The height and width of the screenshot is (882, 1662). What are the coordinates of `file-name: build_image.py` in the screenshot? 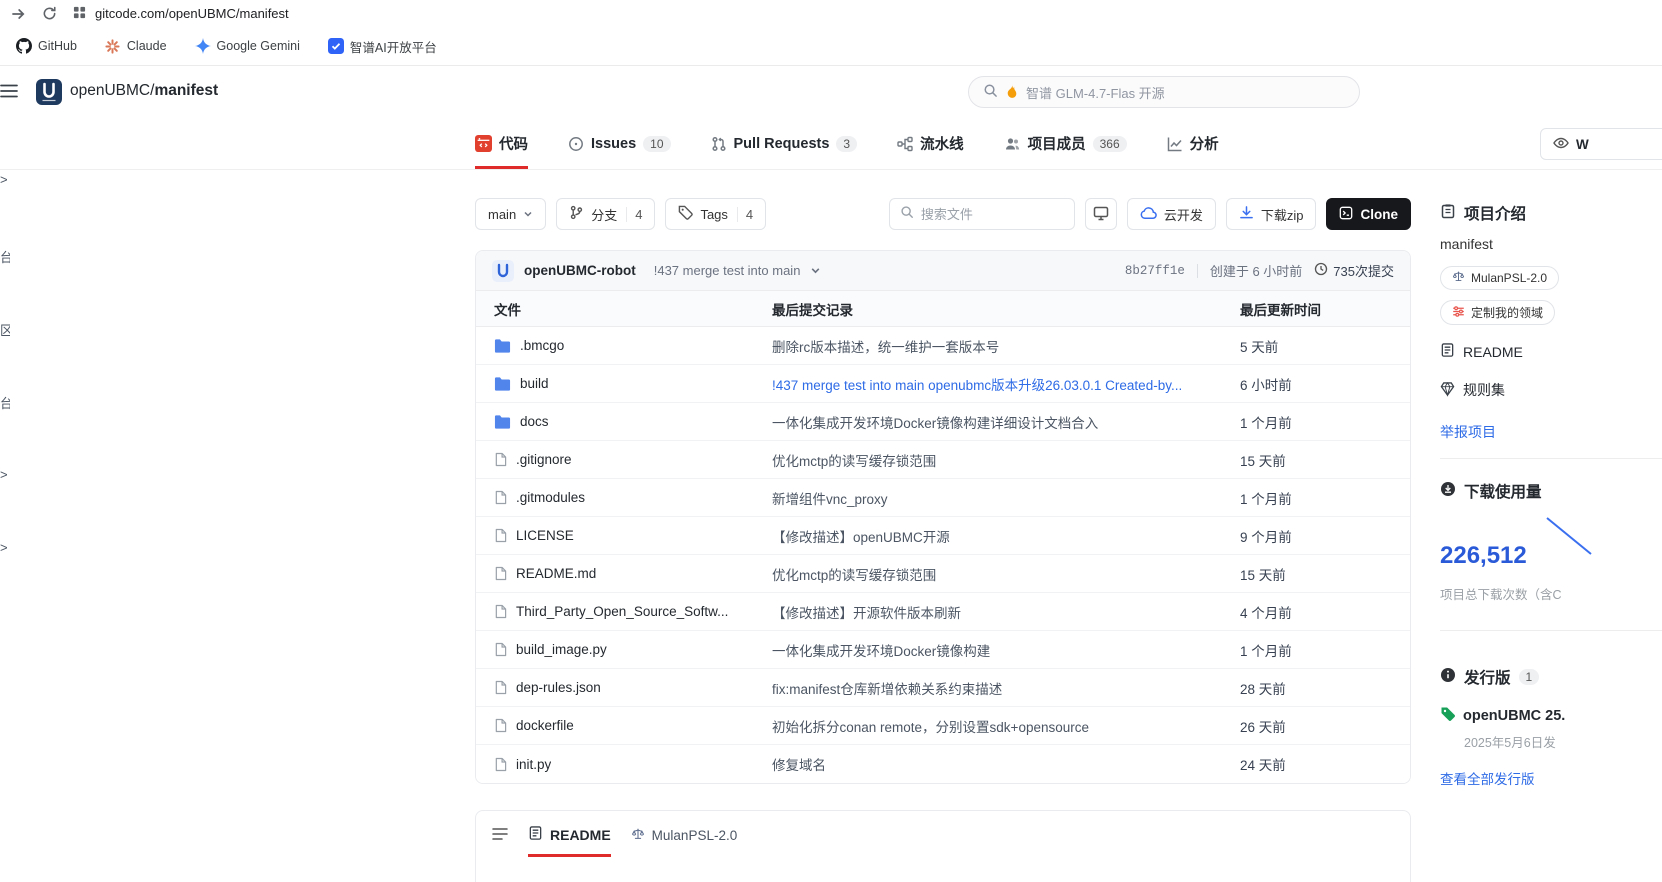 It's located at (561, 649).